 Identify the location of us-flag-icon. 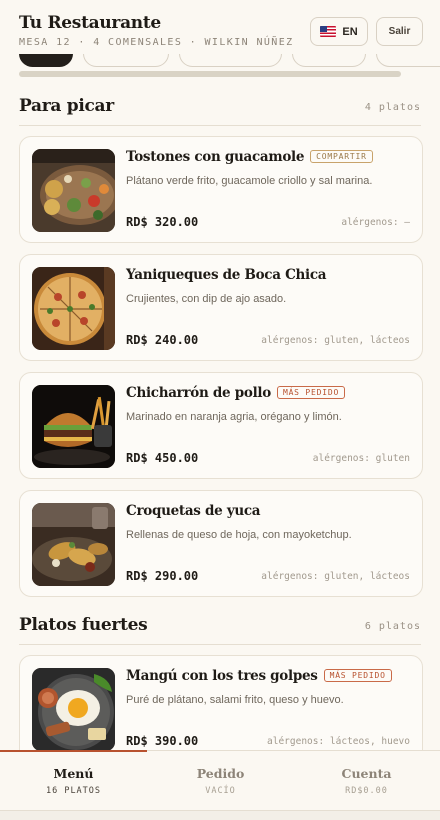
(328, 31).